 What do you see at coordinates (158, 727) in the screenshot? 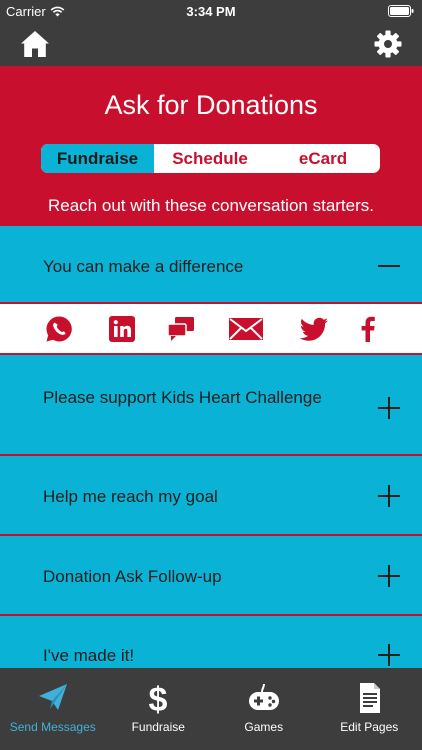
I see `tab-label: Fundraise` at bounding box center [158, 727].